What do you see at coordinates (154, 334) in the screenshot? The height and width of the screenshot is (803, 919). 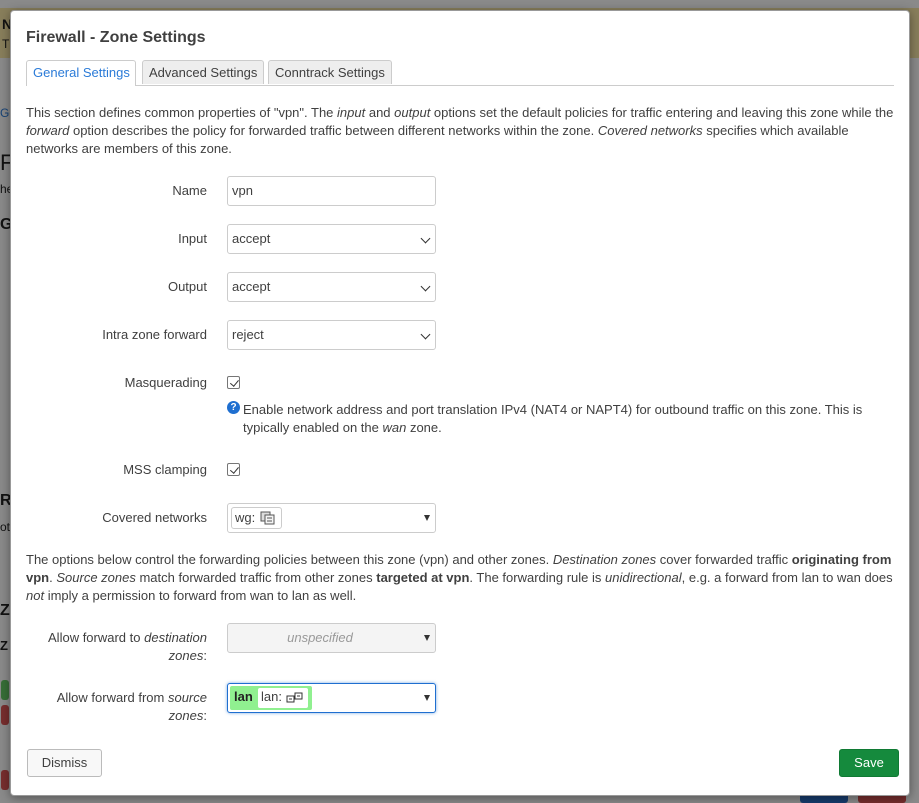 I see `intra-zone-forward-label: Intra zone forward` at bounding box center [154, 334].